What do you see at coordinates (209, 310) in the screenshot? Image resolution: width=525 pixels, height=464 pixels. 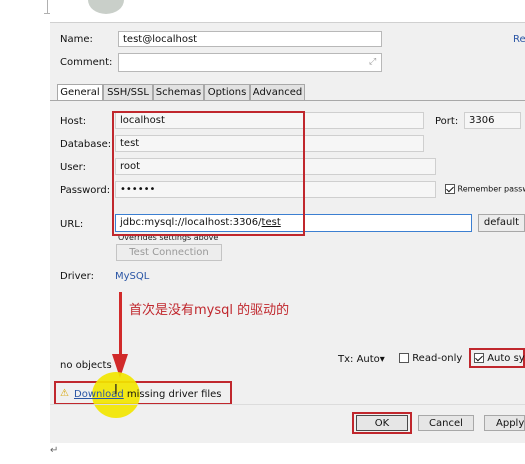 I see `annotation-text: 首次是没有mysql 的驱动的` at bounding box center [209, 310].